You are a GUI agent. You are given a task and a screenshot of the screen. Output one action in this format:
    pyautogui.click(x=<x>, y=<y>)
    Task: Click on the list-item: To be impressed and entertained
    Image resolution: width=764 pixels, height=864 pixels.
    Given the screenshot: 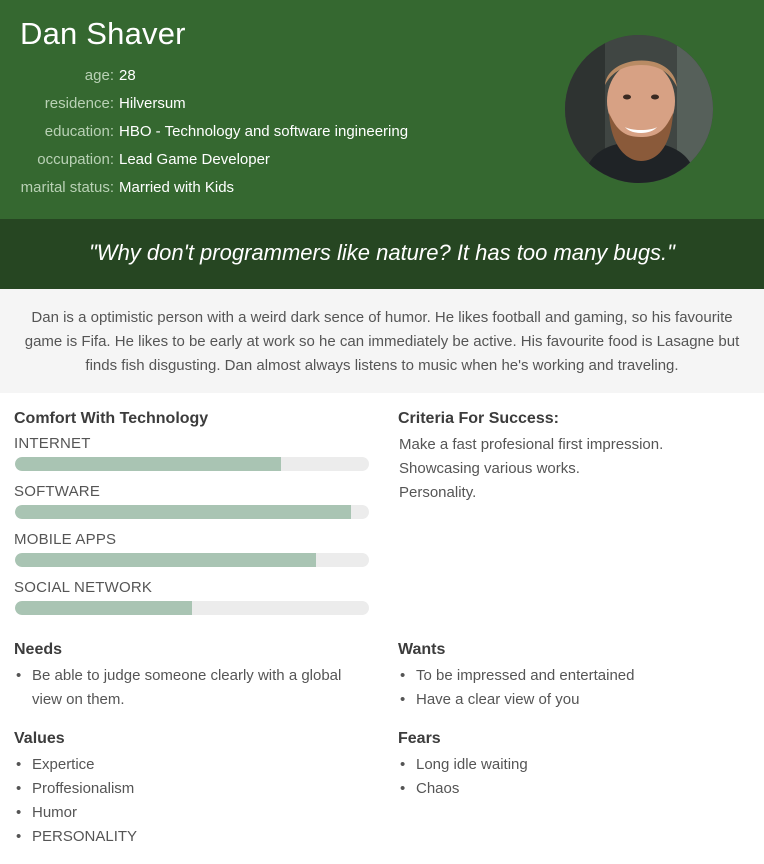 What is the action you would take?
    pyautogui.click(x=573, y=676)
    